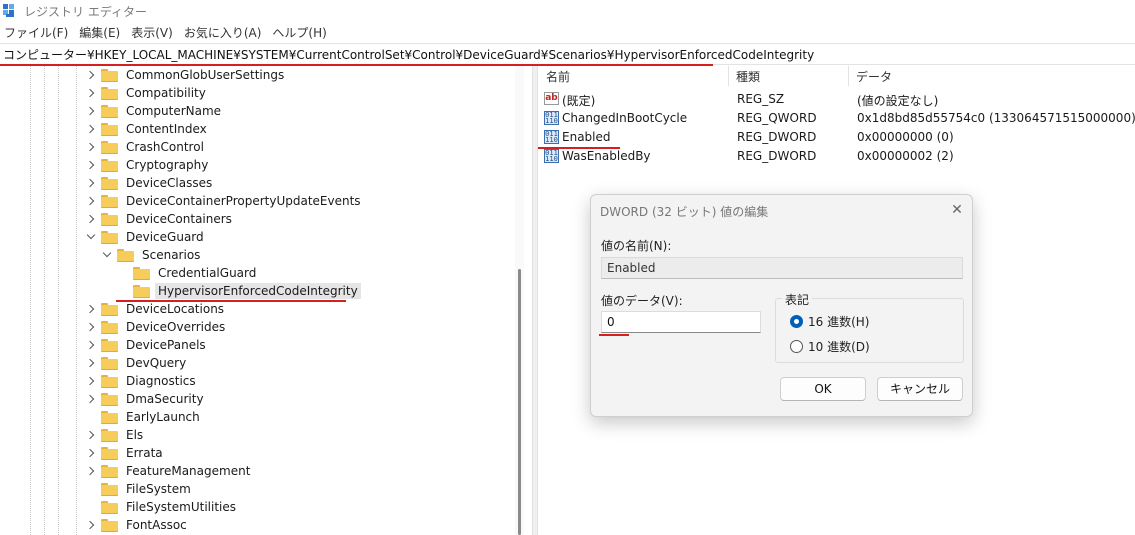  What do you see at coordinates (138, 525) in the screenshot?
I see `tree-item-fontassoc: FontAssoc` at bounding box center [138, 525].